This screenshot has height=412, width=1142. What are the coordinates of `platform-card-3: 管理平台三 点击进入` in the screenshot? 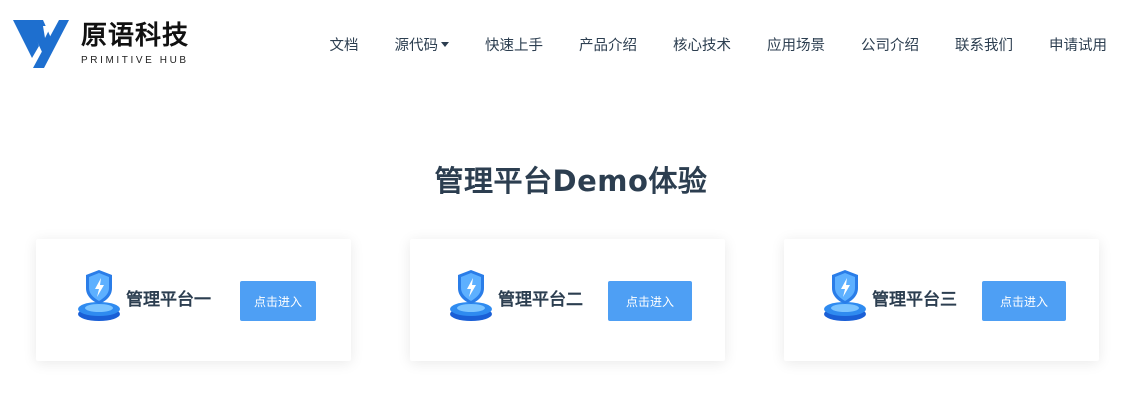 It's located at (941, 300).